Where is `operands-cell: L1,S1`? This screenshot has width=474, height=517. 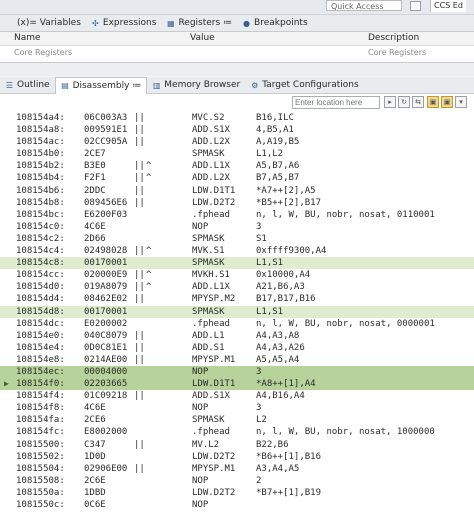 operands-cell: L1,S1 is located at coordinates (270, 263).